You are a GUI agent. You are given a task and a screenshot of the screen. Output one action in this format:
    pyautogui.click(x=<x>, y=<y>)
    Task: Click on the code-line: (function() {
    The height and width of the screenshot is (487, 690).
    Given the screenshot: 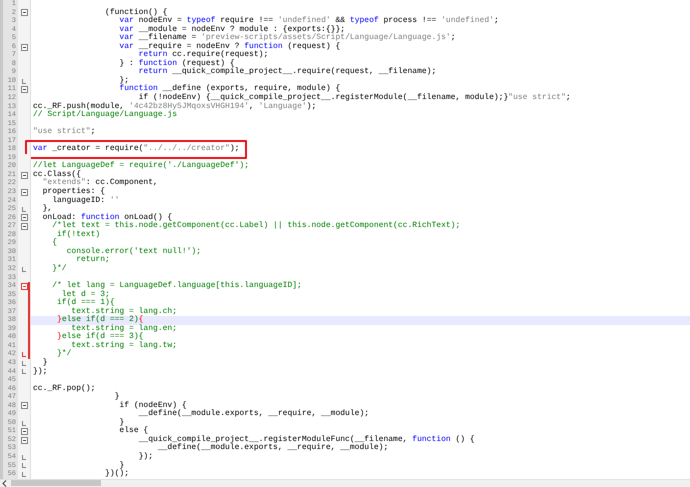 What is the action you would take?
    pyautogui.click(x=136, y=12)
    